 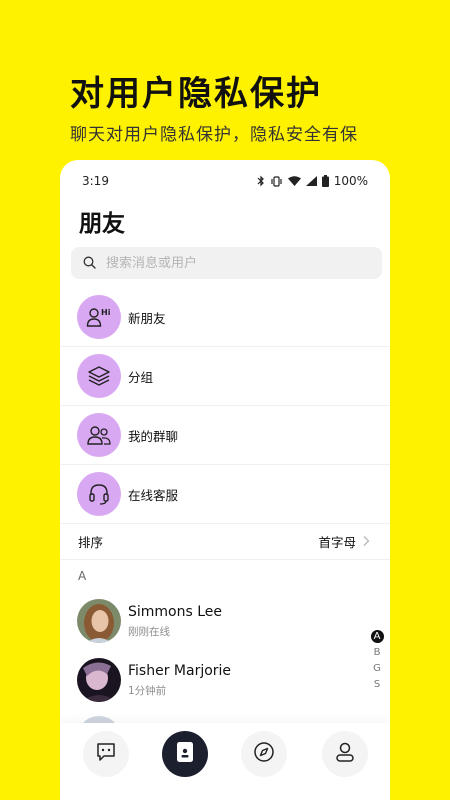 I want to click on search-bar, so click(x=226, y=263).